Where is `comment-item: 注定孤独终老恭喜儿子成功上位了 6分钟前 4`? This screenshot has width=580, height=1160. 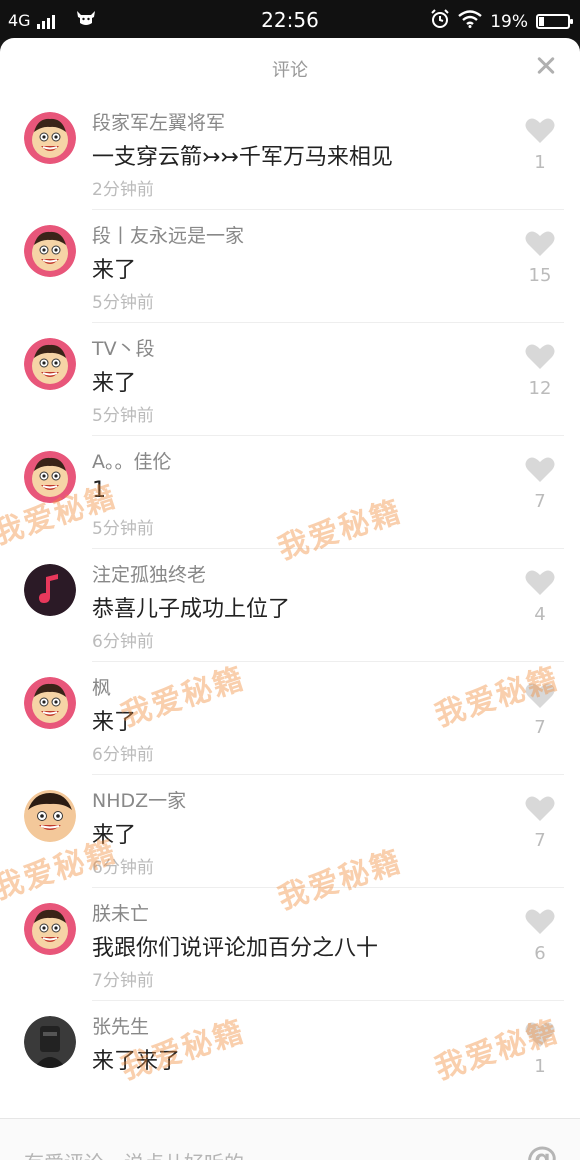
comment-item: 注定孤独终老恭喜儿子成功上位了 6分钟前 4 is located at coordinates (290, 605).